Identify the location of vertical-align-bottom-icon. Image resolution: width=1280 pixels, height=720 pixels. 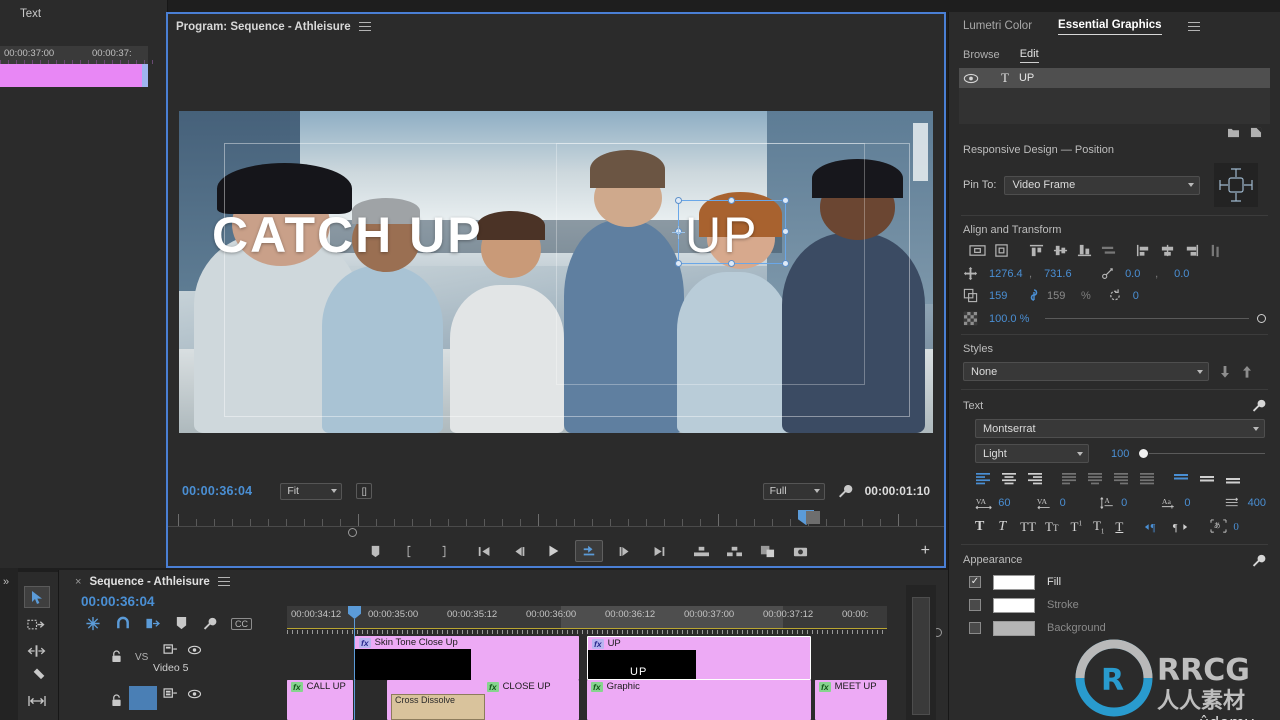
(1233, 478).